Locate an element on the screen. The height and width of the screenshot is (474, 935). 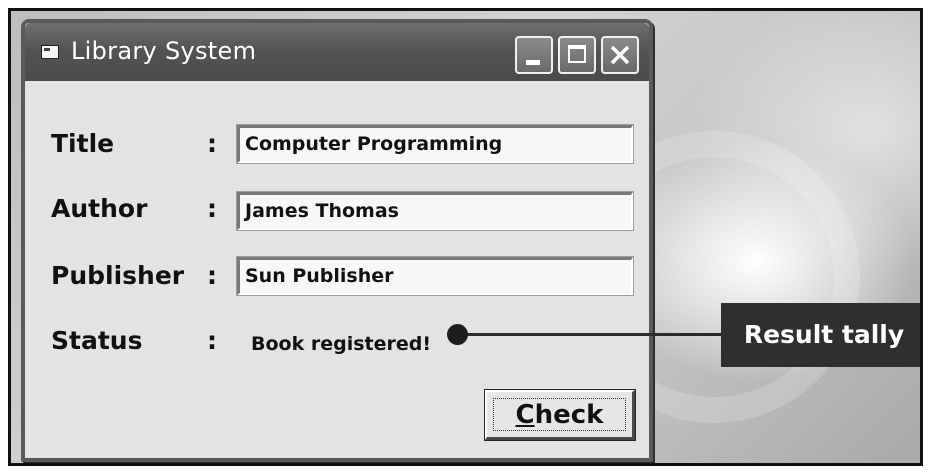
callout-dot is located at coordinates (457, 334).